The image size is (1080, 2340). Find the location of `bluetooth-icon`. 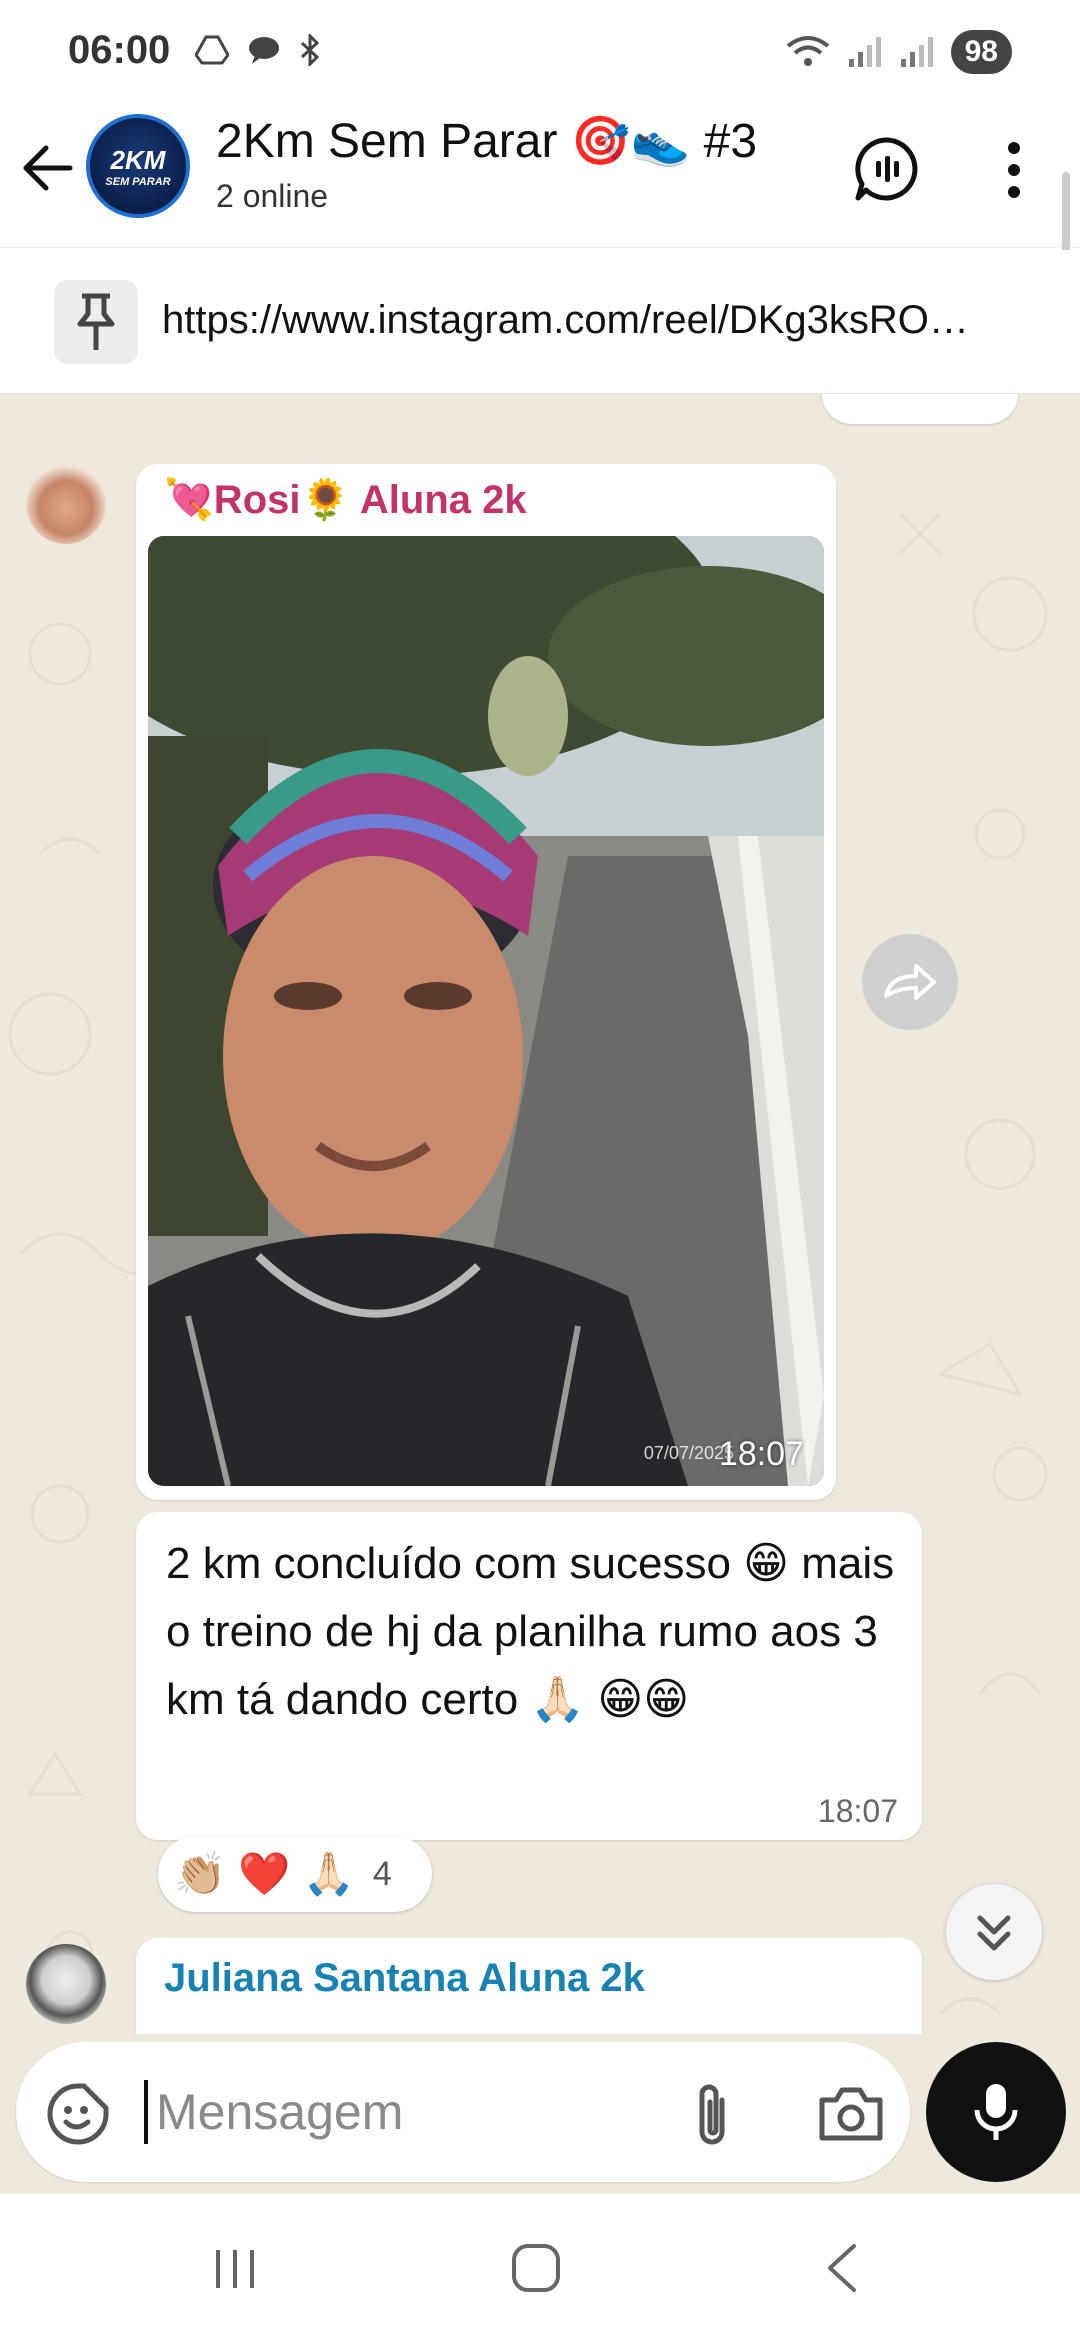

bluetooth-icon is located at coordinates (310, 50).